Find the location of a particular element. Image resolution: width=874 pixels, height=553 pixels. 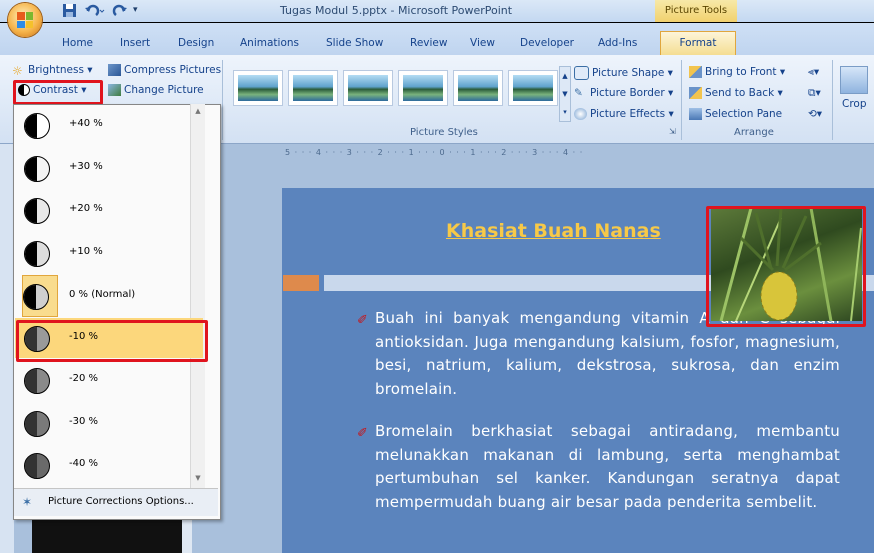

contrast-option: -40 % is located at coordinates (109, 465).